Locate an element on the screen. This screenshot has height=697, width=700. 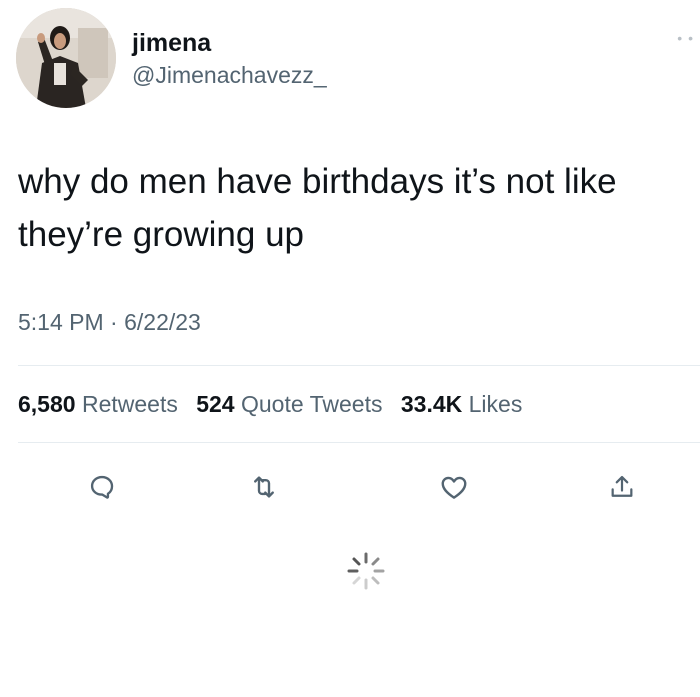
retweet-icon is located at coordinates (264, 487).